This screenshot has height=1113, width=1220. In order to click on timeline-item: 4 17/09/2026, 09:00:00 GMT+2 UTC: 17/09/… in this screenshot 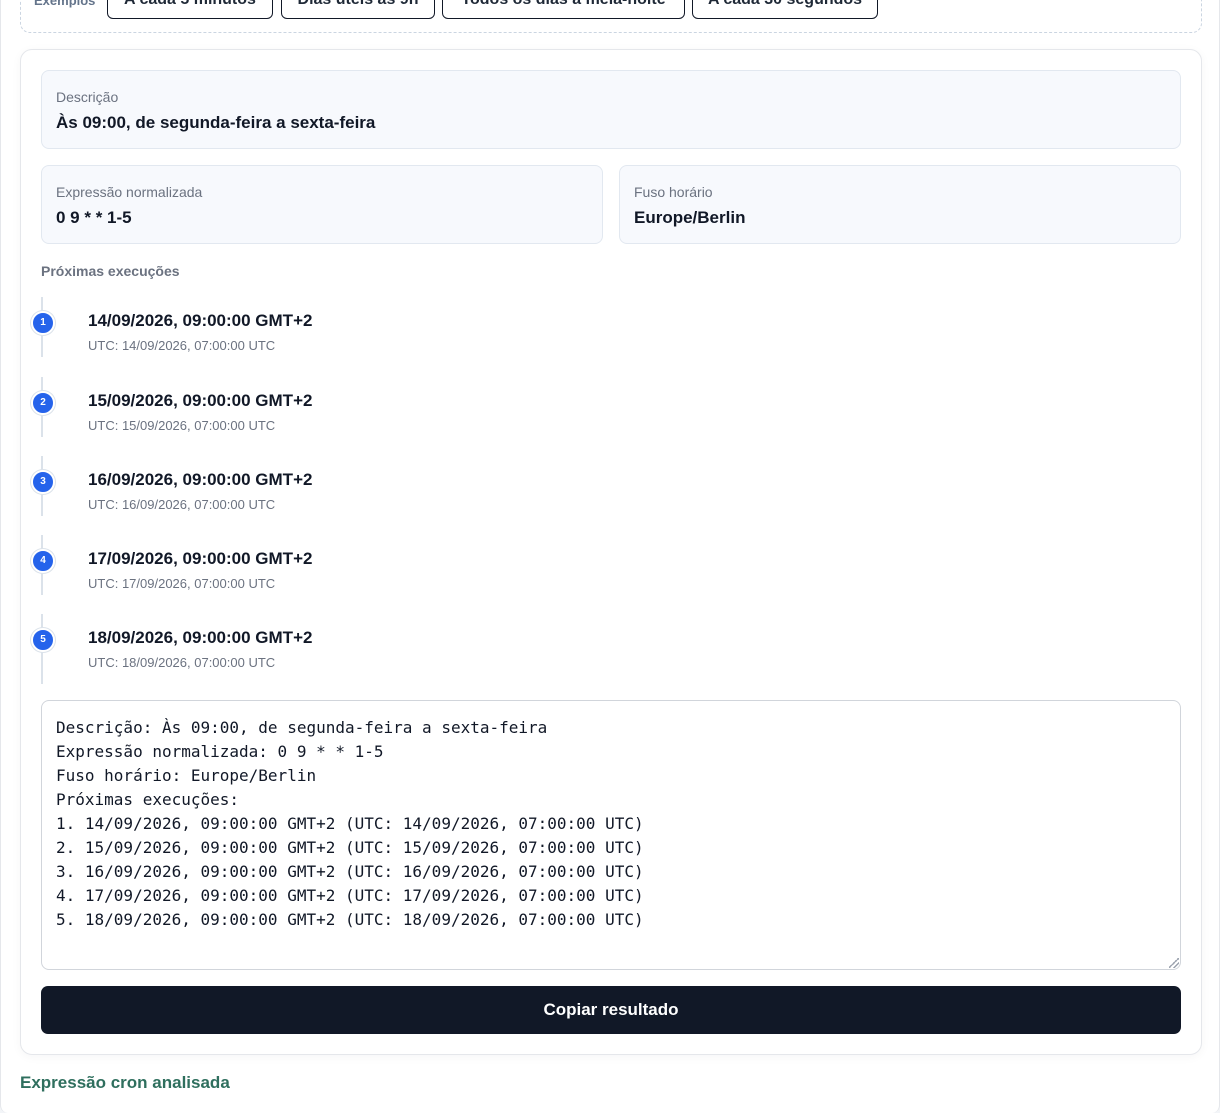, I will do `click(331, 574)`.